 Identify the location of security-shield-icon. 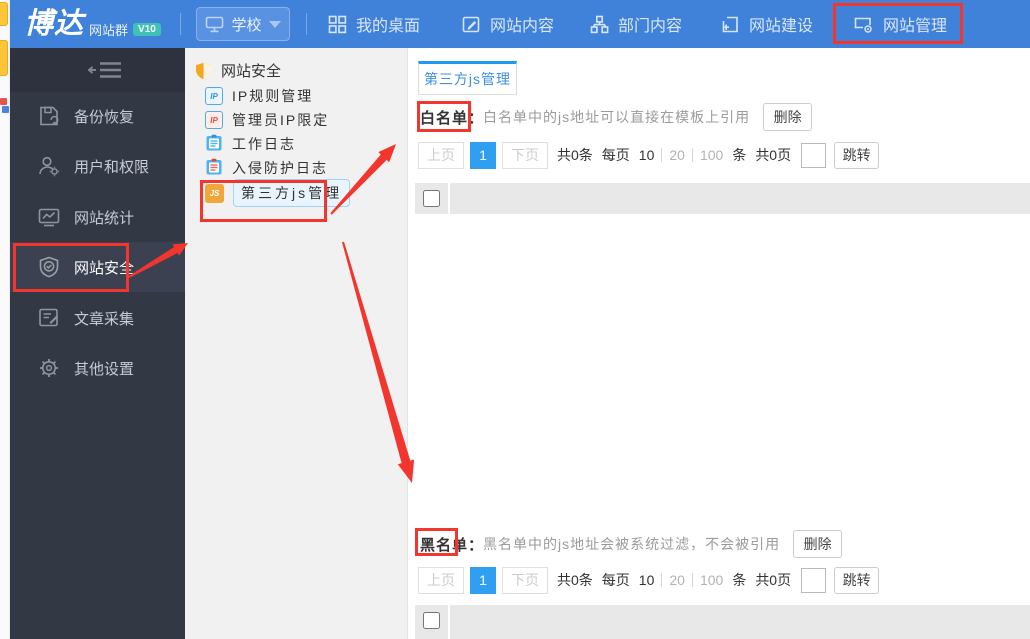
(49, 267).